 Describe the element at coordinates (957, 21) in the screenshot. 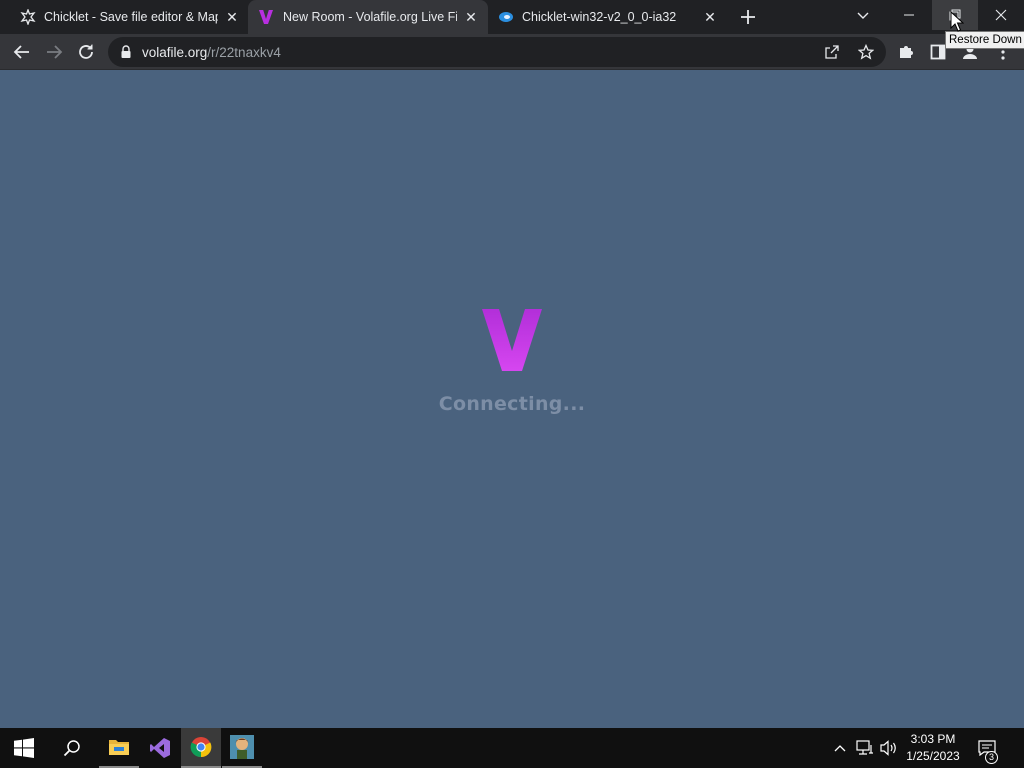

I see `mouse-cursor-icon` at that location.